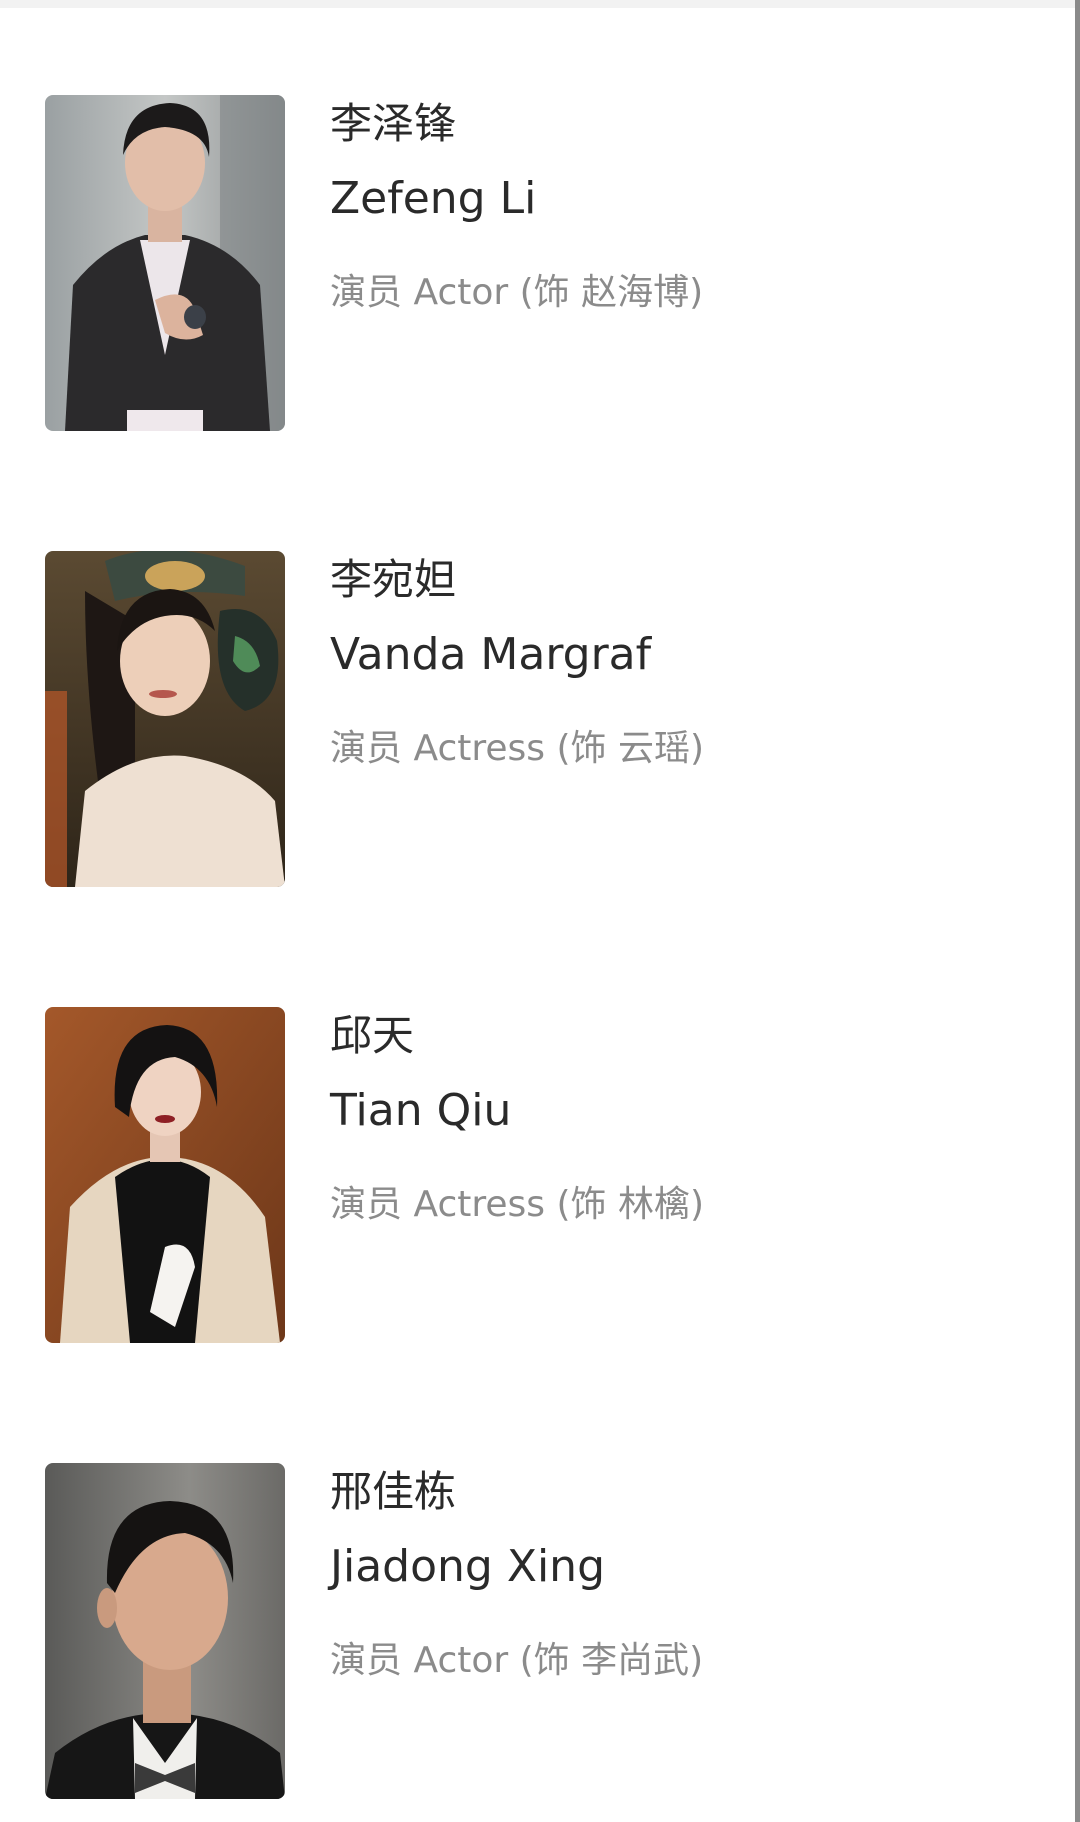 This screenshot has width=1080, height=1822. What do you see at coordinates (393, 579) in the screenshot?
I see `actor-name-chinese: 李宛妲` at bounding box center [393, 579].